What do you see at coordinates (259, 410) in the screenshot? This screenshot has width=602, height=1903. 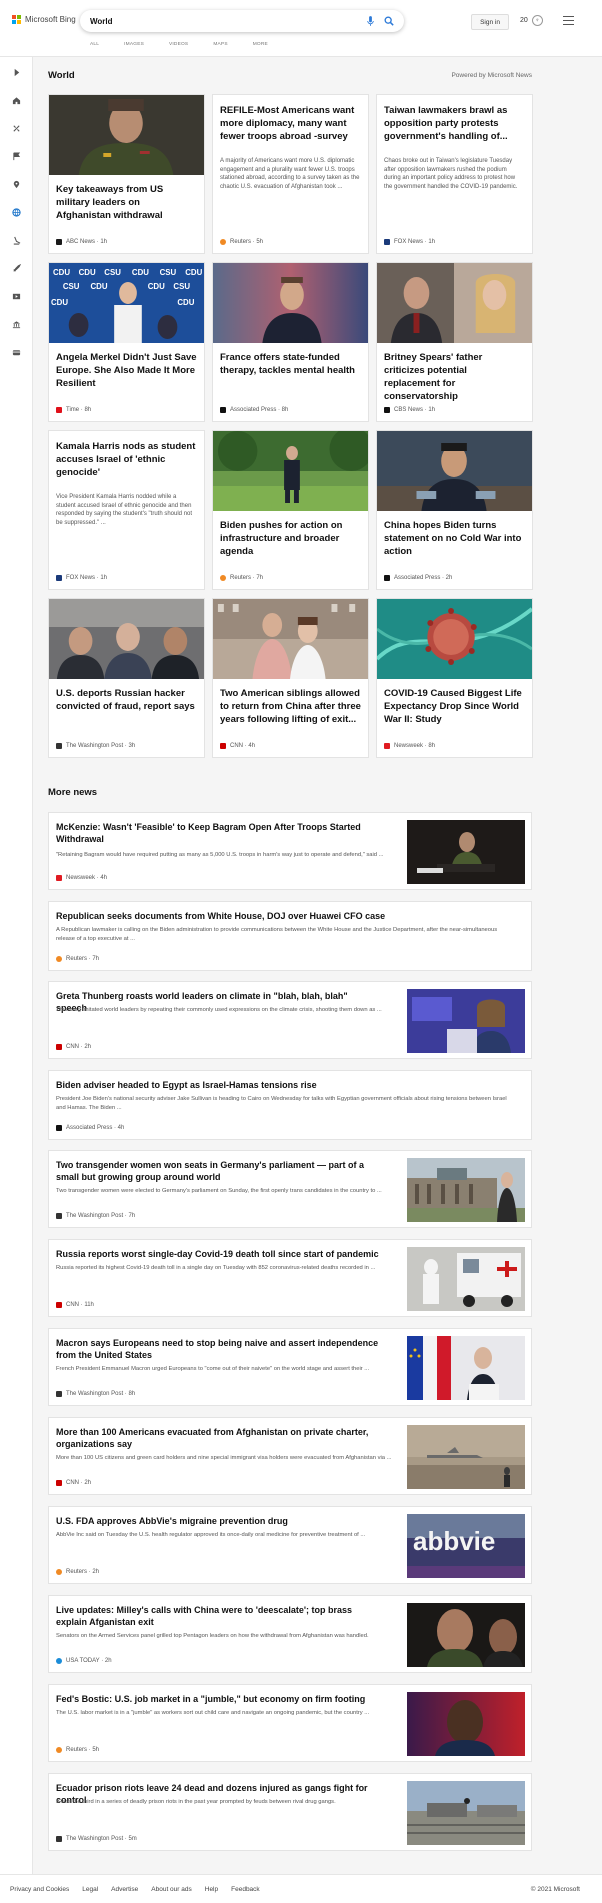 I see `source-text: Associated Press · 8h` at bounding box center [259, 410].